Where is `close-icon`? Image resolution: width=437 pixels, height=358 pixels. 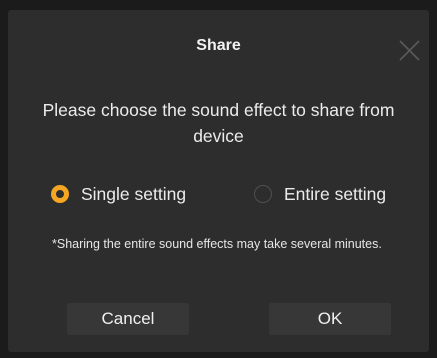 close-icon is located at coordinates (409, 50).